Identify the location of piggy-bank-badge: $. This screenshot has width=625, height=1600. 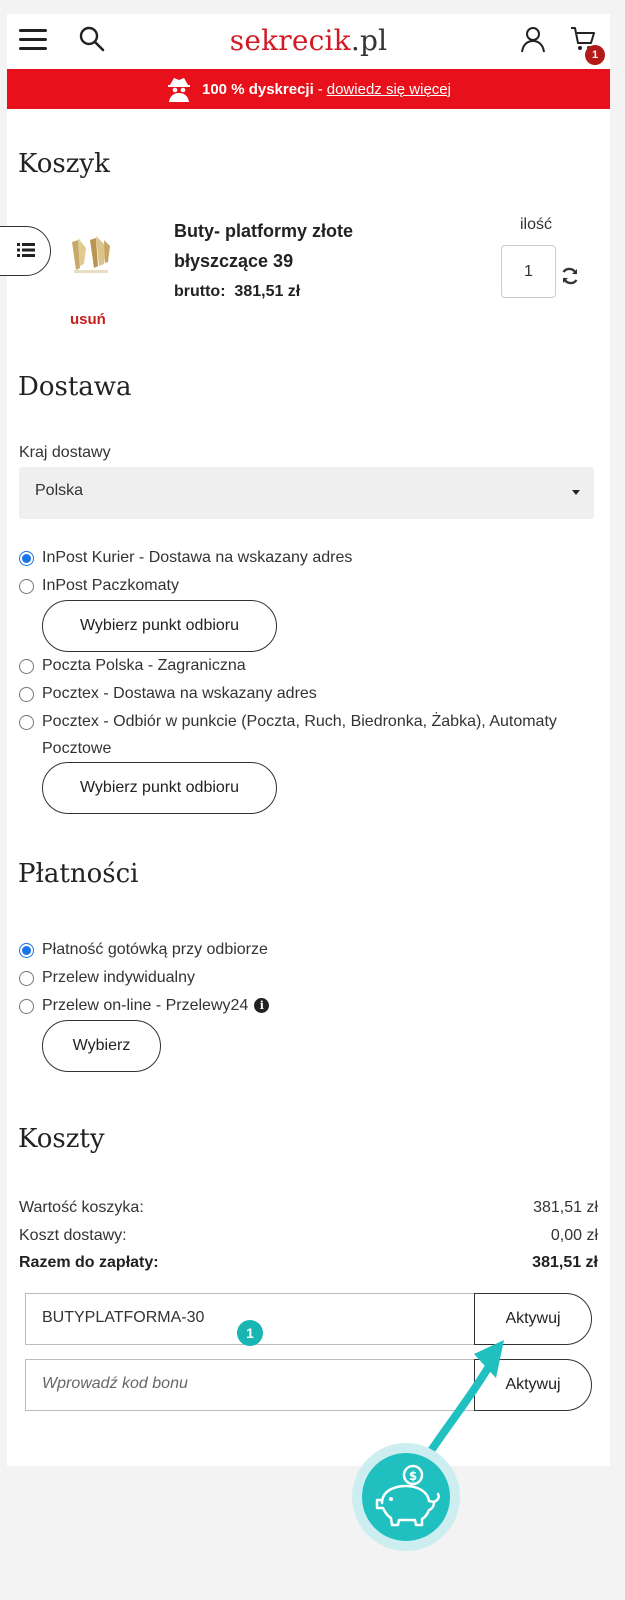
(406, 1497).